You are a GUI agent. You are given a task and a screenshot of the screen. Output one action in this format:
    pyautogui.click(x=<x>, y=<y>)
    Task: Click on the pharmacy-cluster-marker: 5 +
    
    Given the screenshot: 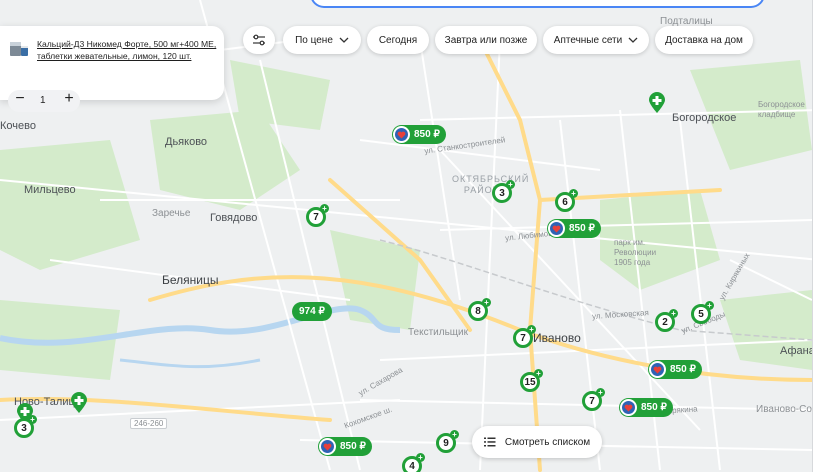 What is the action you would take?
    pyautogui.click(x=702, y=312)
    